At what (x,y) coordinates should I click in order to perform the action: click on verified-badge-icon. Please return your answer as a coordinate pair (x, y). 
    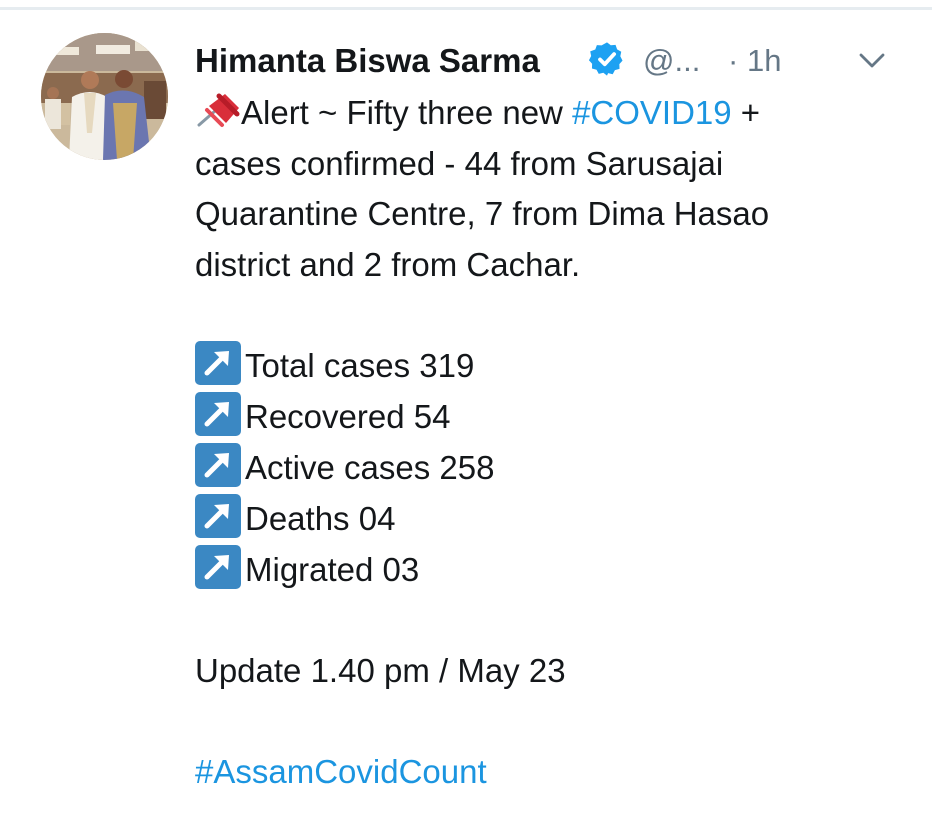
    Looking at the image, I should click on (605, 59).